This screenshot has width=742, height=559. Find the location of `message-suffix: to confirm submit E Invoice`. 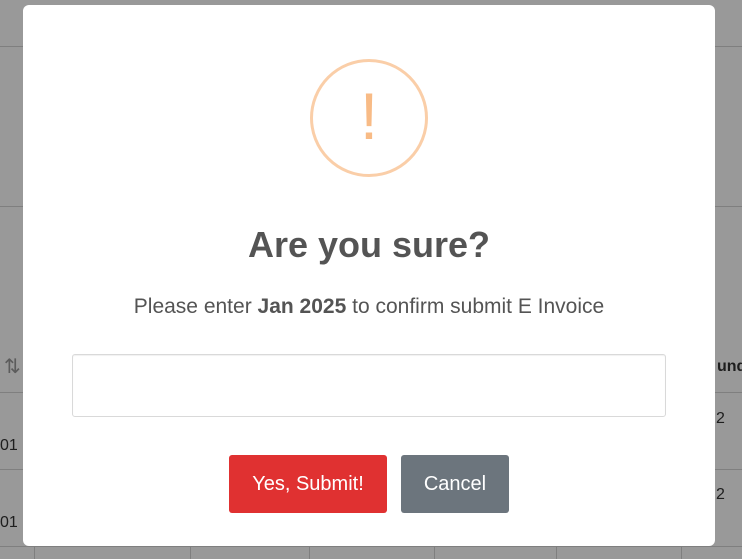

message-suffix: to confirm submit E Invoice is located at coordinates (475, 306).